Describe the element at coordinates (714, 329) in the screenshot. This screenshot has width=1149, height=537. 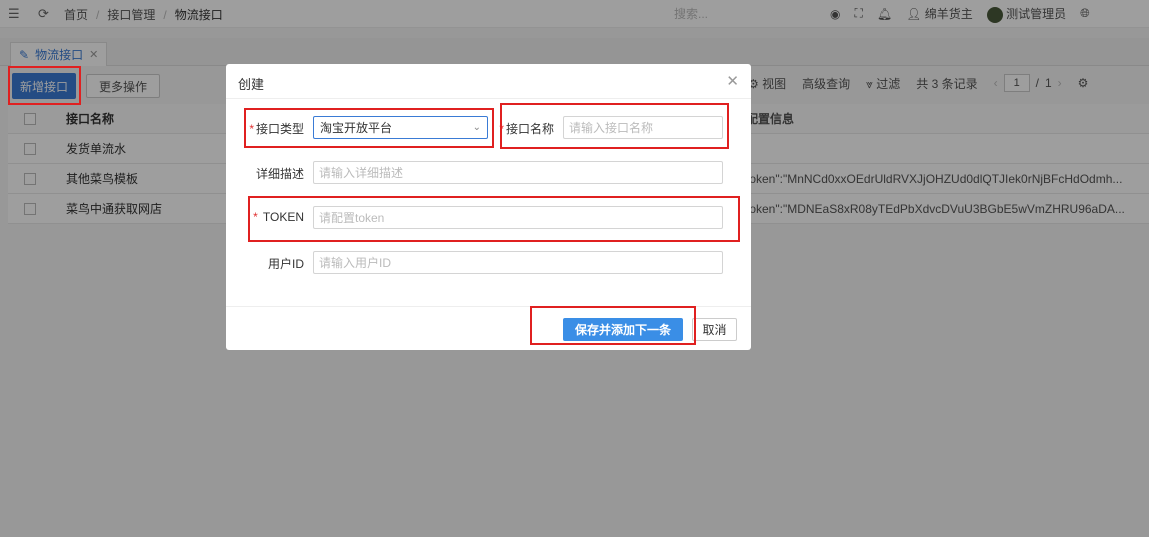
I see `cancel-button: 取消` at that location.